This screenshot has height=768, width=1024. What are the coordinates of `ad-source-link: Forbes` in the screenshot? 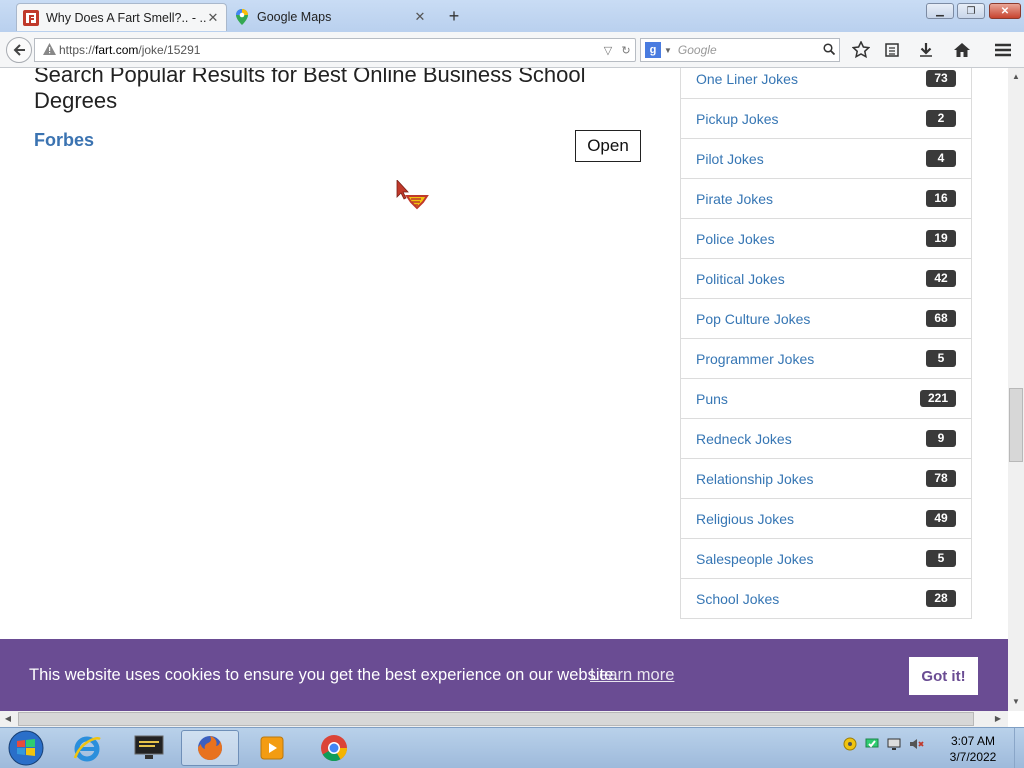 It's located at (64, 140).